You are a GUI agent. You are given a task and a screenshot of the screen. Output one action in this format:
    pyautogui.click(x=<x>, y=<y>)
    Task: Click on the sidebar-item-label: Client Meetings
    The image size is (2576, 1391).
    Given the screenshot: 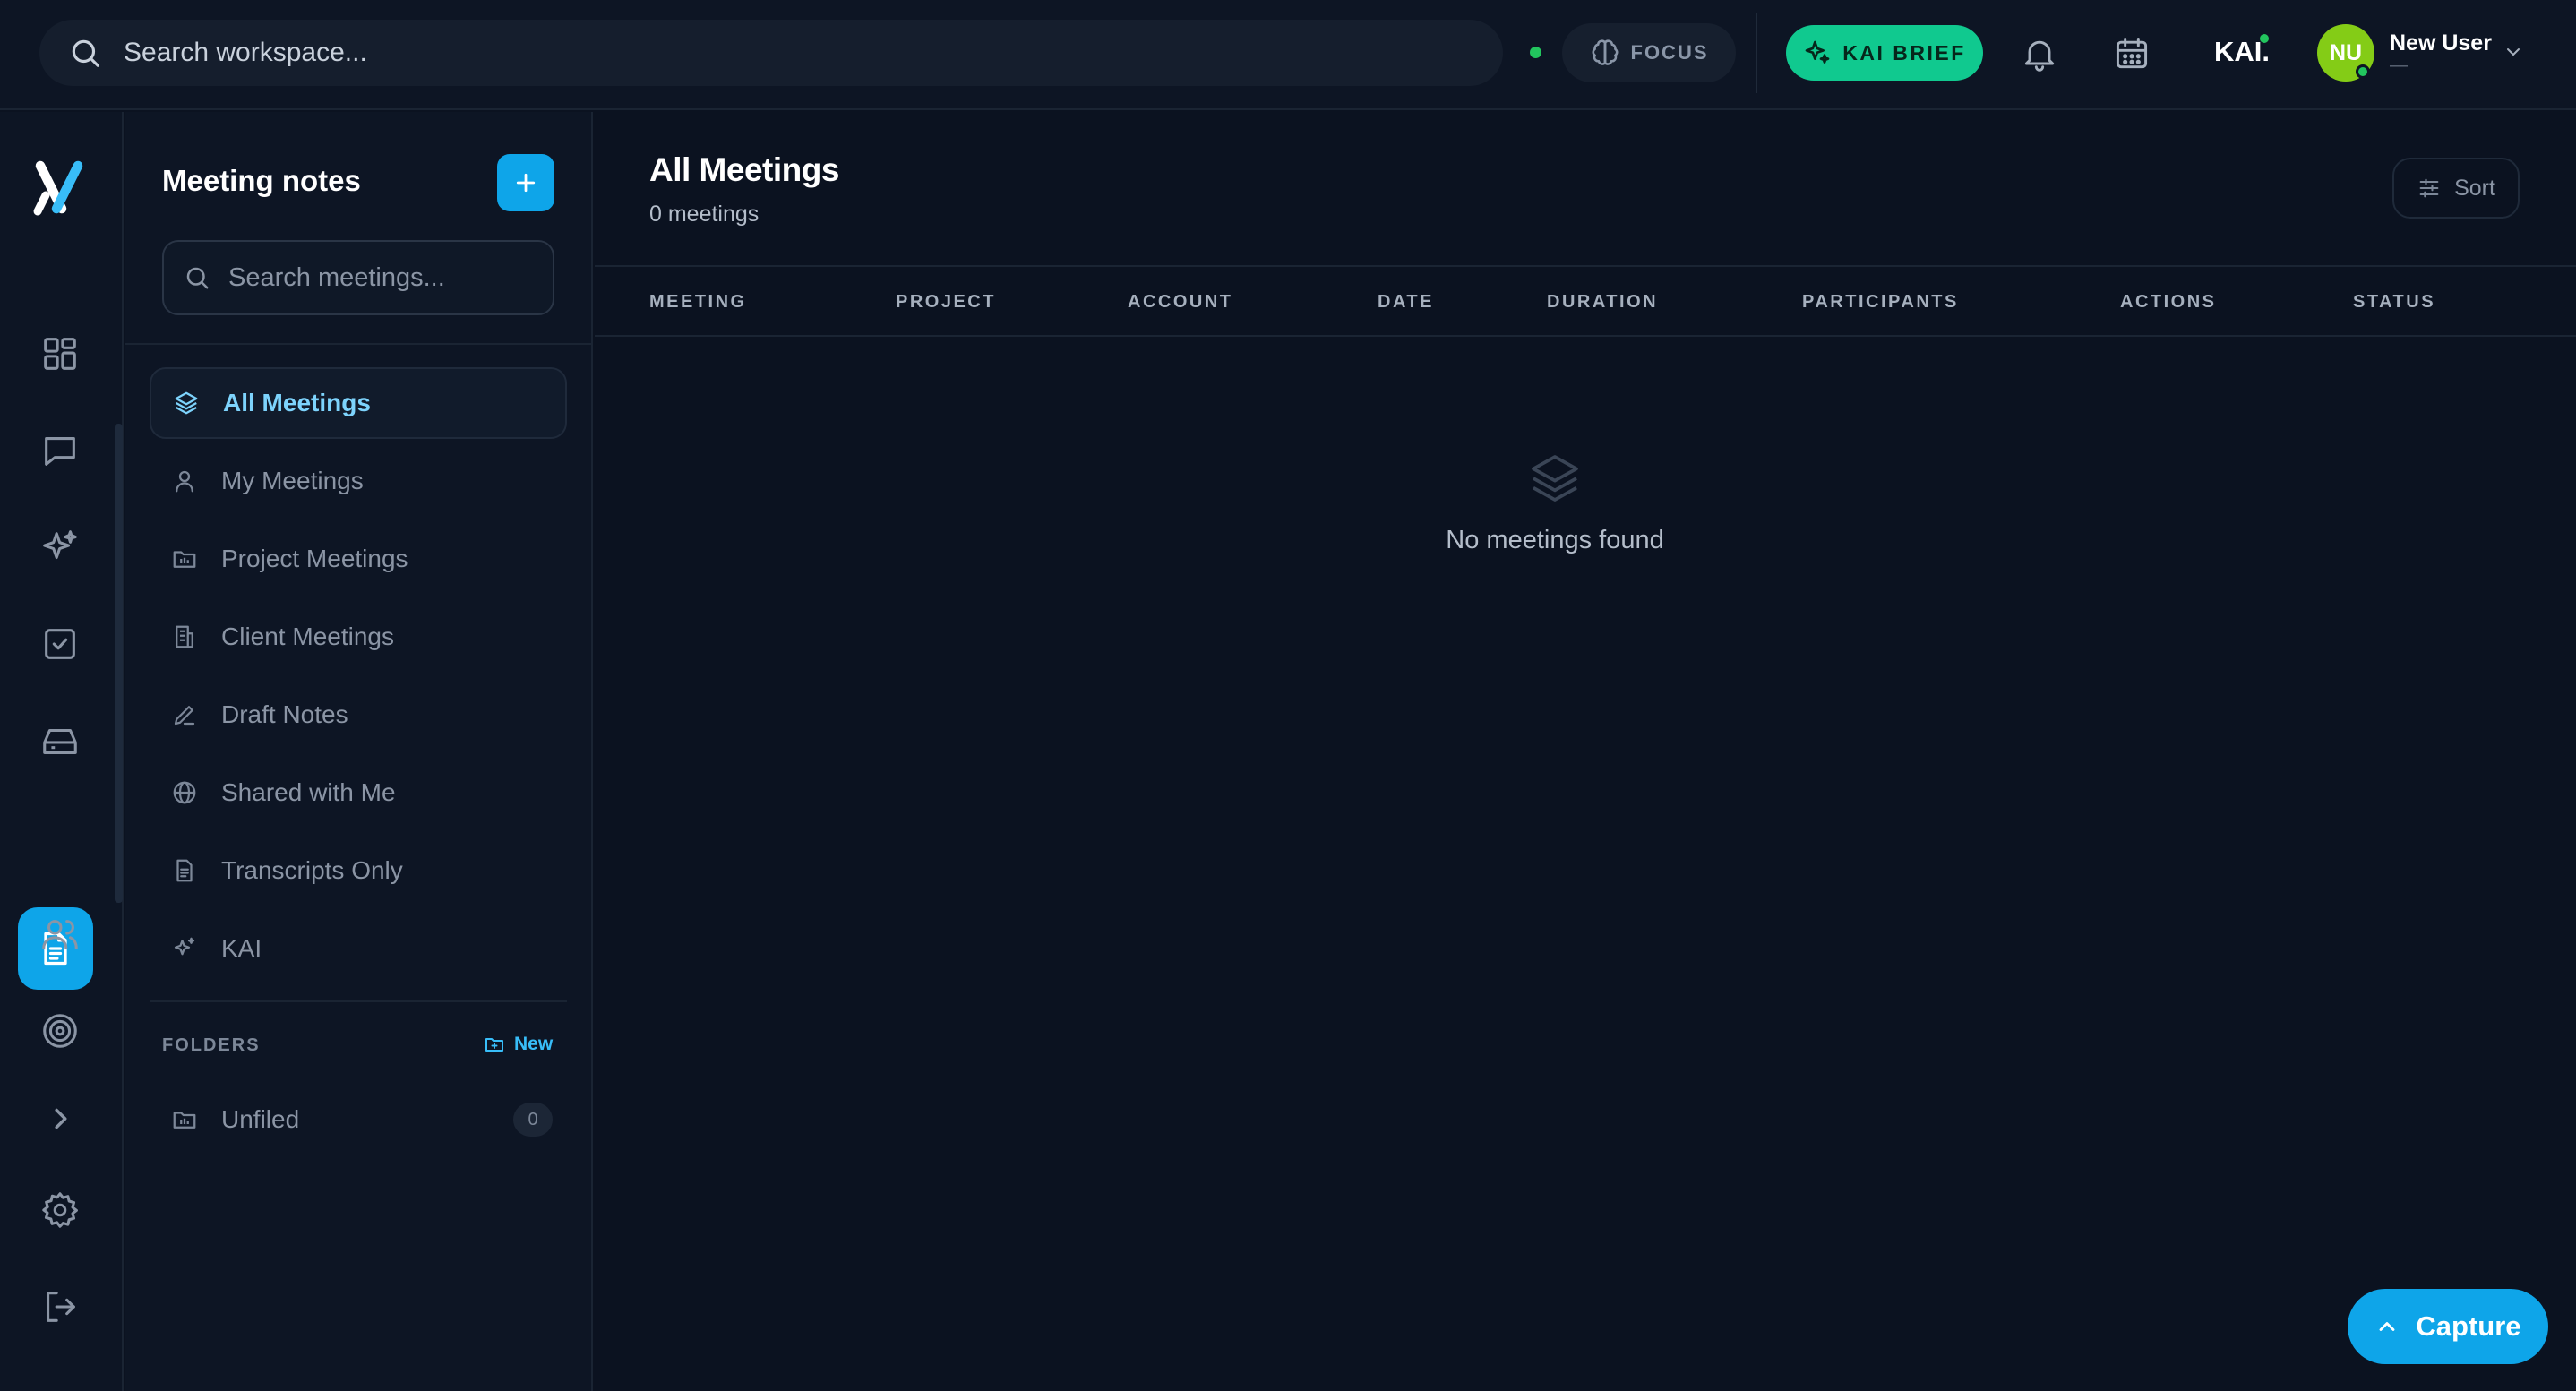 What is the action you would take?
    pyautogui.click(x=307, y=636)
    